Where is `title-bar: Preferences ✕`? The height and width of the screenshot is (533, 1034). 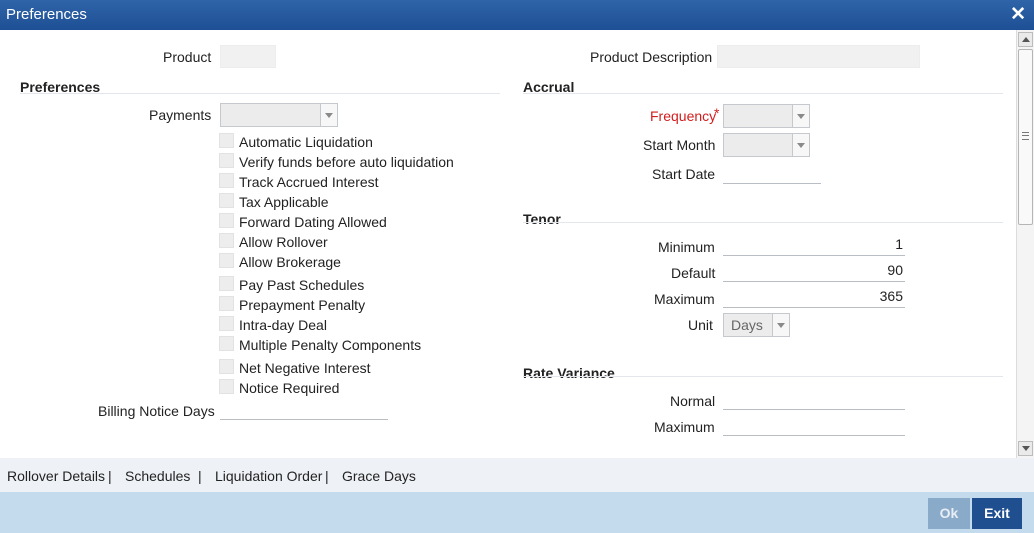
title-bar: Preferences ✕ is located at coordinates (517, 15).